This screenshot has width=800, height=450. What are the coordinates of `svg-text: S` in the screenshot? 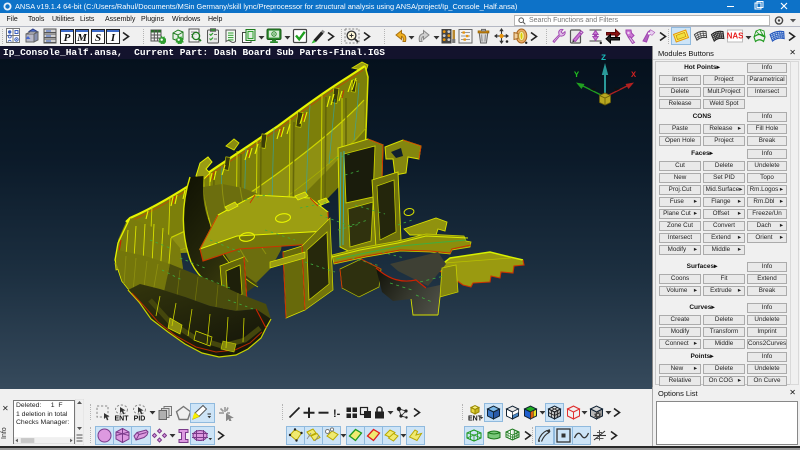 It's located at (97, 38).